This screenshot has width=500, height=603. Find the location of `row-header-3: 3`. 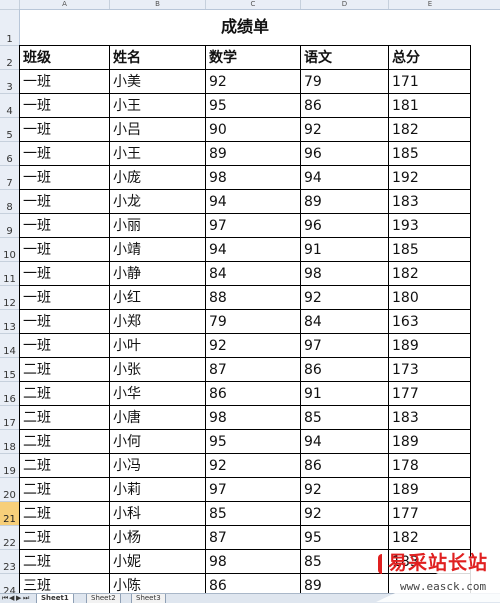

row-header-3: 3 is located at coordinates (9, 81).